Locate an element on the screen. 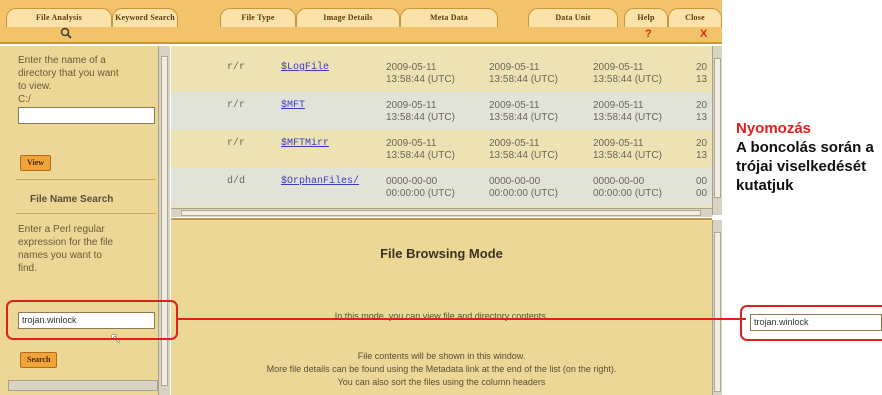  time-accessed: 0000-00-00 00:00:00 (UTC) is located at coordinates (523, 187).